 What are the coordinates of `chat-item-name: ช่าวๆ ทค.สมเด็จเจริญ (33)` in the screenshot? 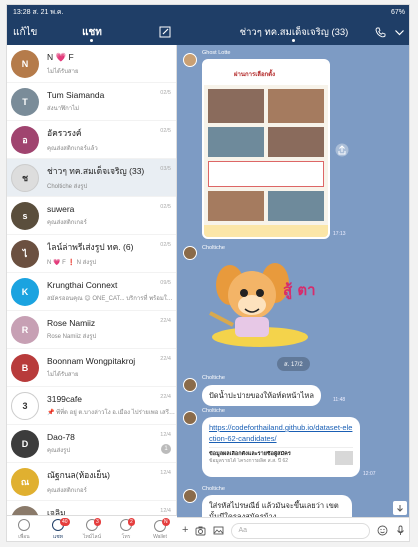 It's located at (96, 171).